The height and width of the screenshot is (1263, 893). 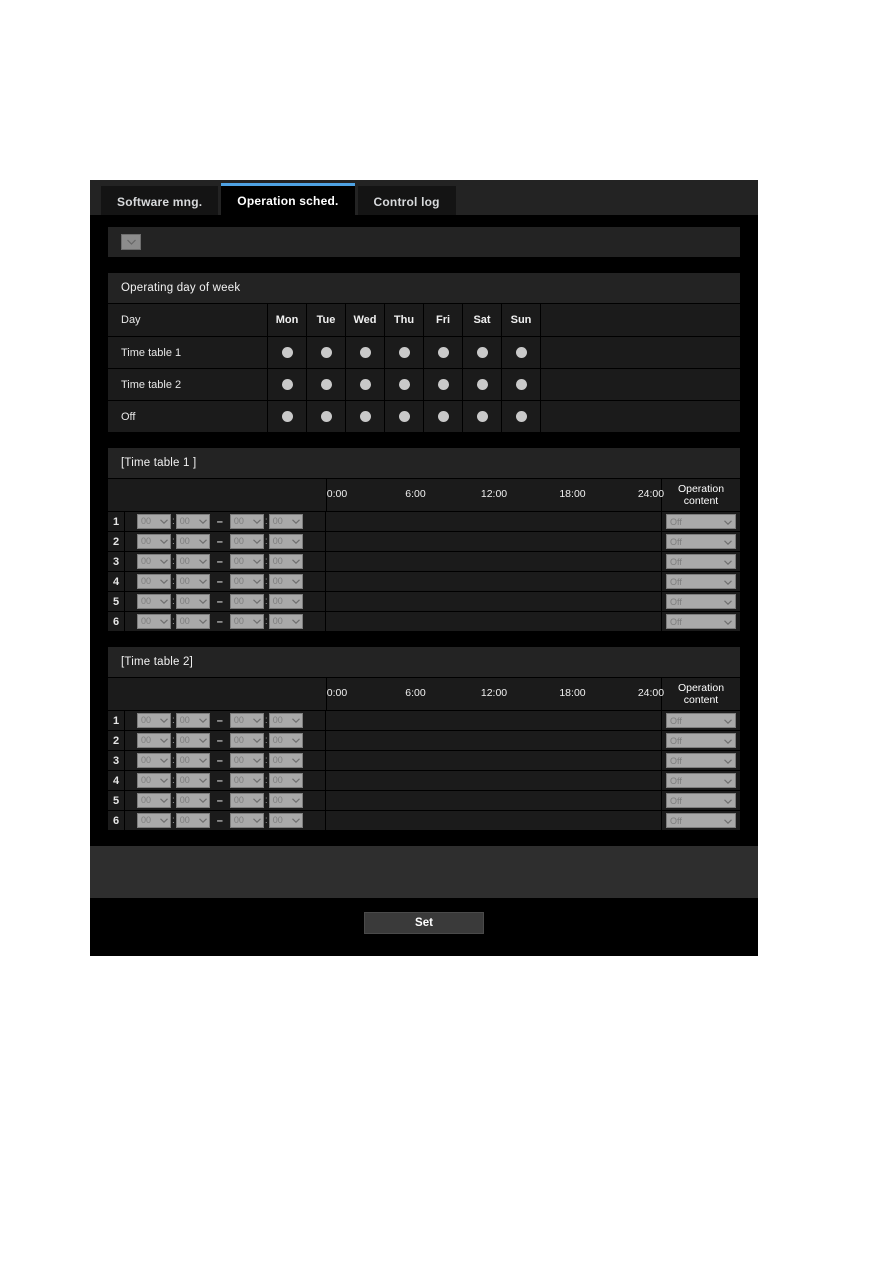 What do you see at coordinates (482, 352) in the screenshot?
I see `radio-tt1-sat` at bounding box center [482, 352].